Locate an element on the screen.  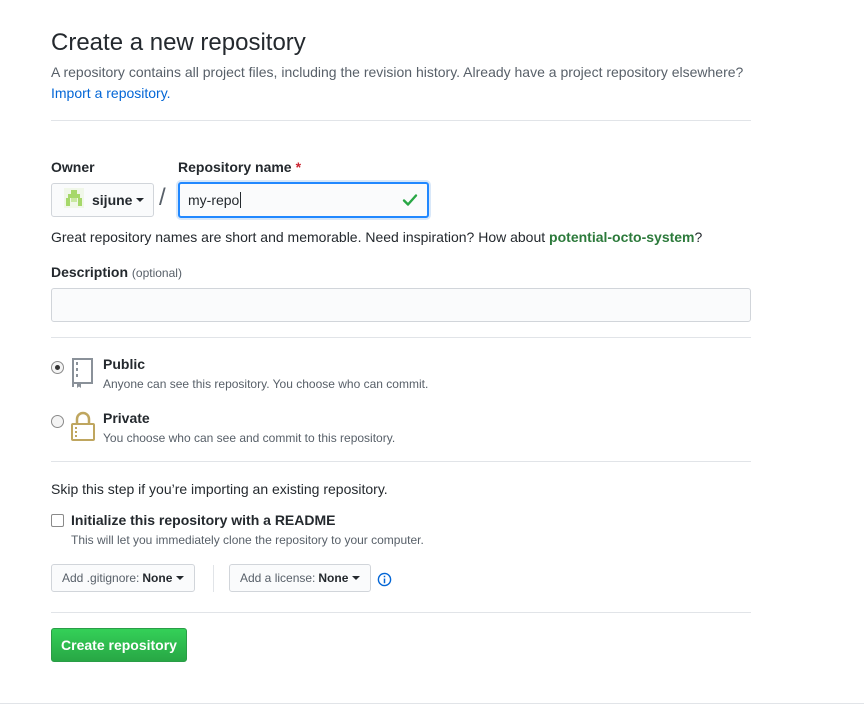
public-title: Public is located at coordinates (124, 364).